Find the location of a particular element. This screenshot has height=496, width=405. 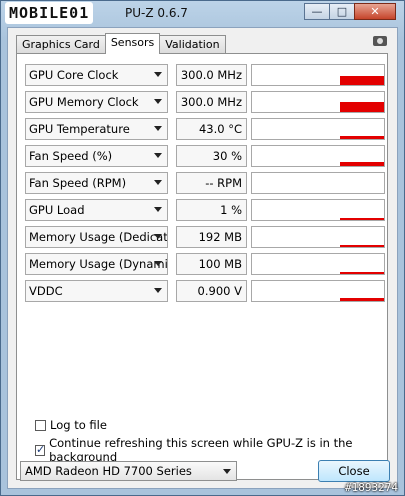

sensor-row: GPU Memory Clock 300.0 MHz is located at coordinates (205, 102).